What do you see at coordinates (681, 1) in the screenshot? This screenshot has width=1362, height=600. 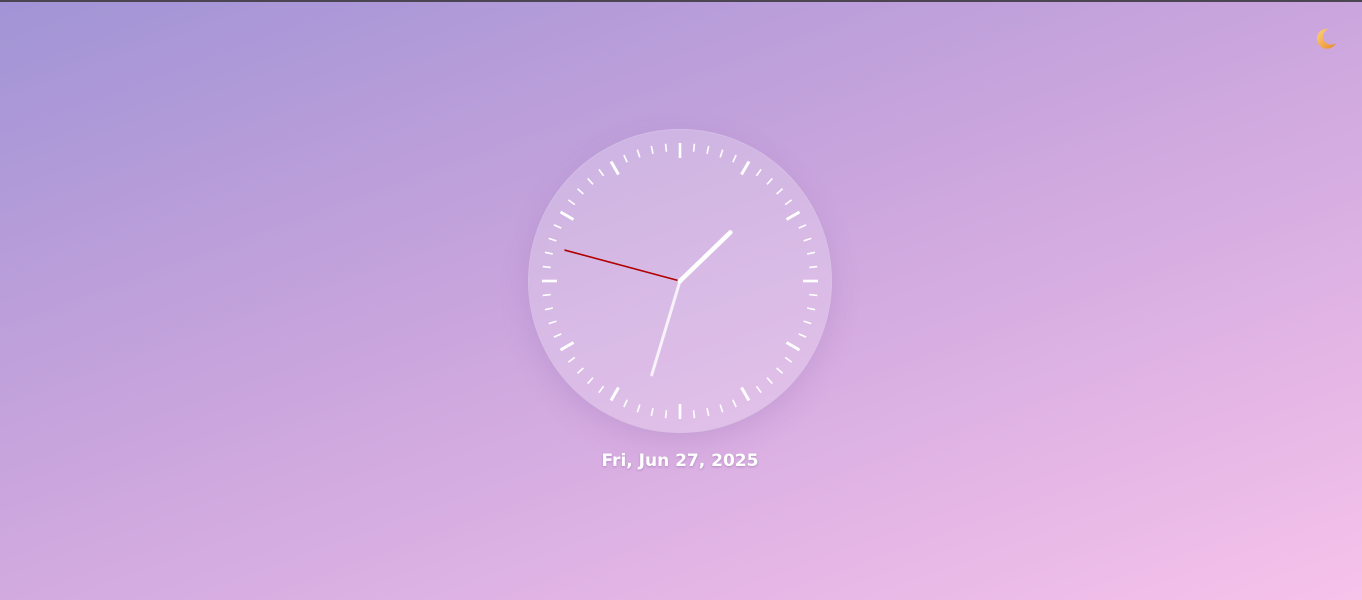 I see `window-top-border` at bounding box center [681, 1].